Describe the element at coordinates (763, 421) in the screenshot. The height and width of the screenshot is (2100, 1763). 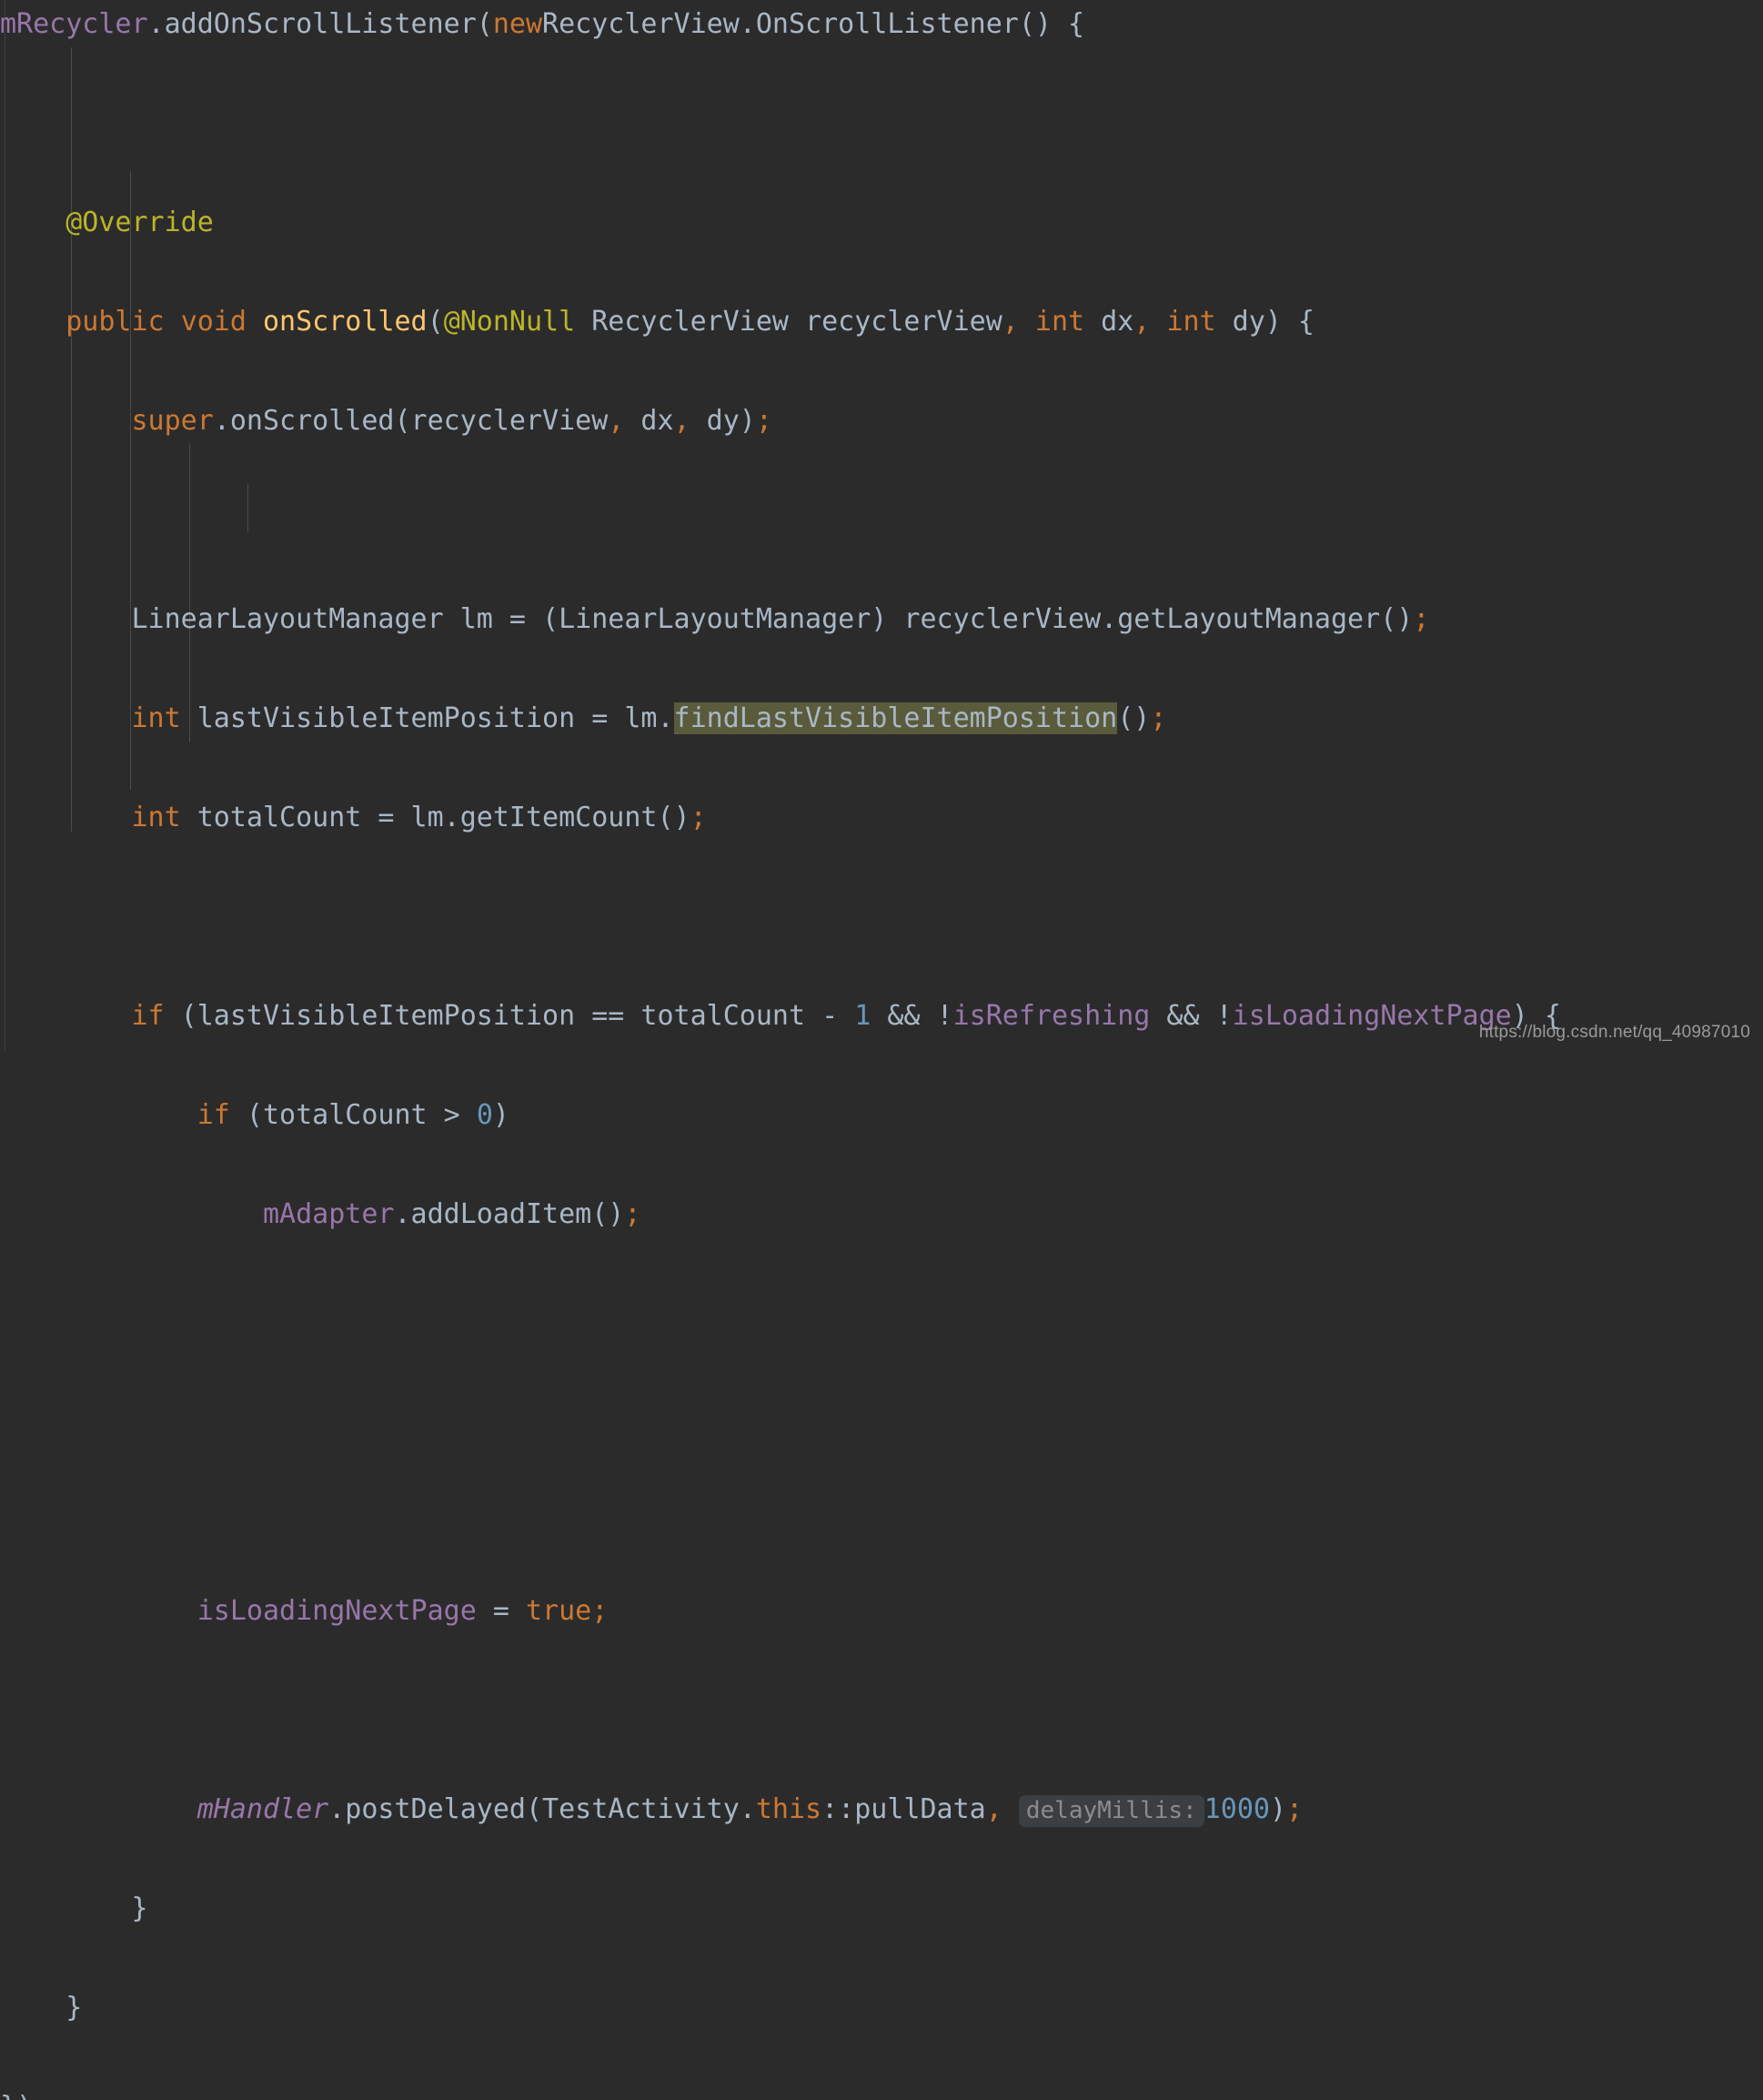
I see `token-semicolon-5: ;` at that location.